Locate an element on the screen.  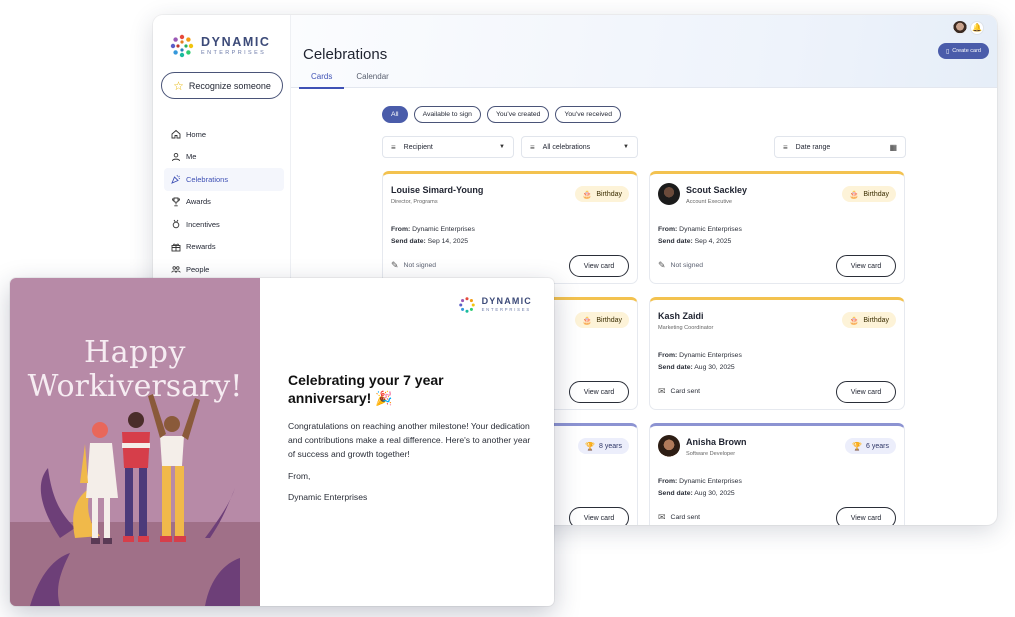
recipient-name: Louise Simard-Young is located at coordinates (437, 190).